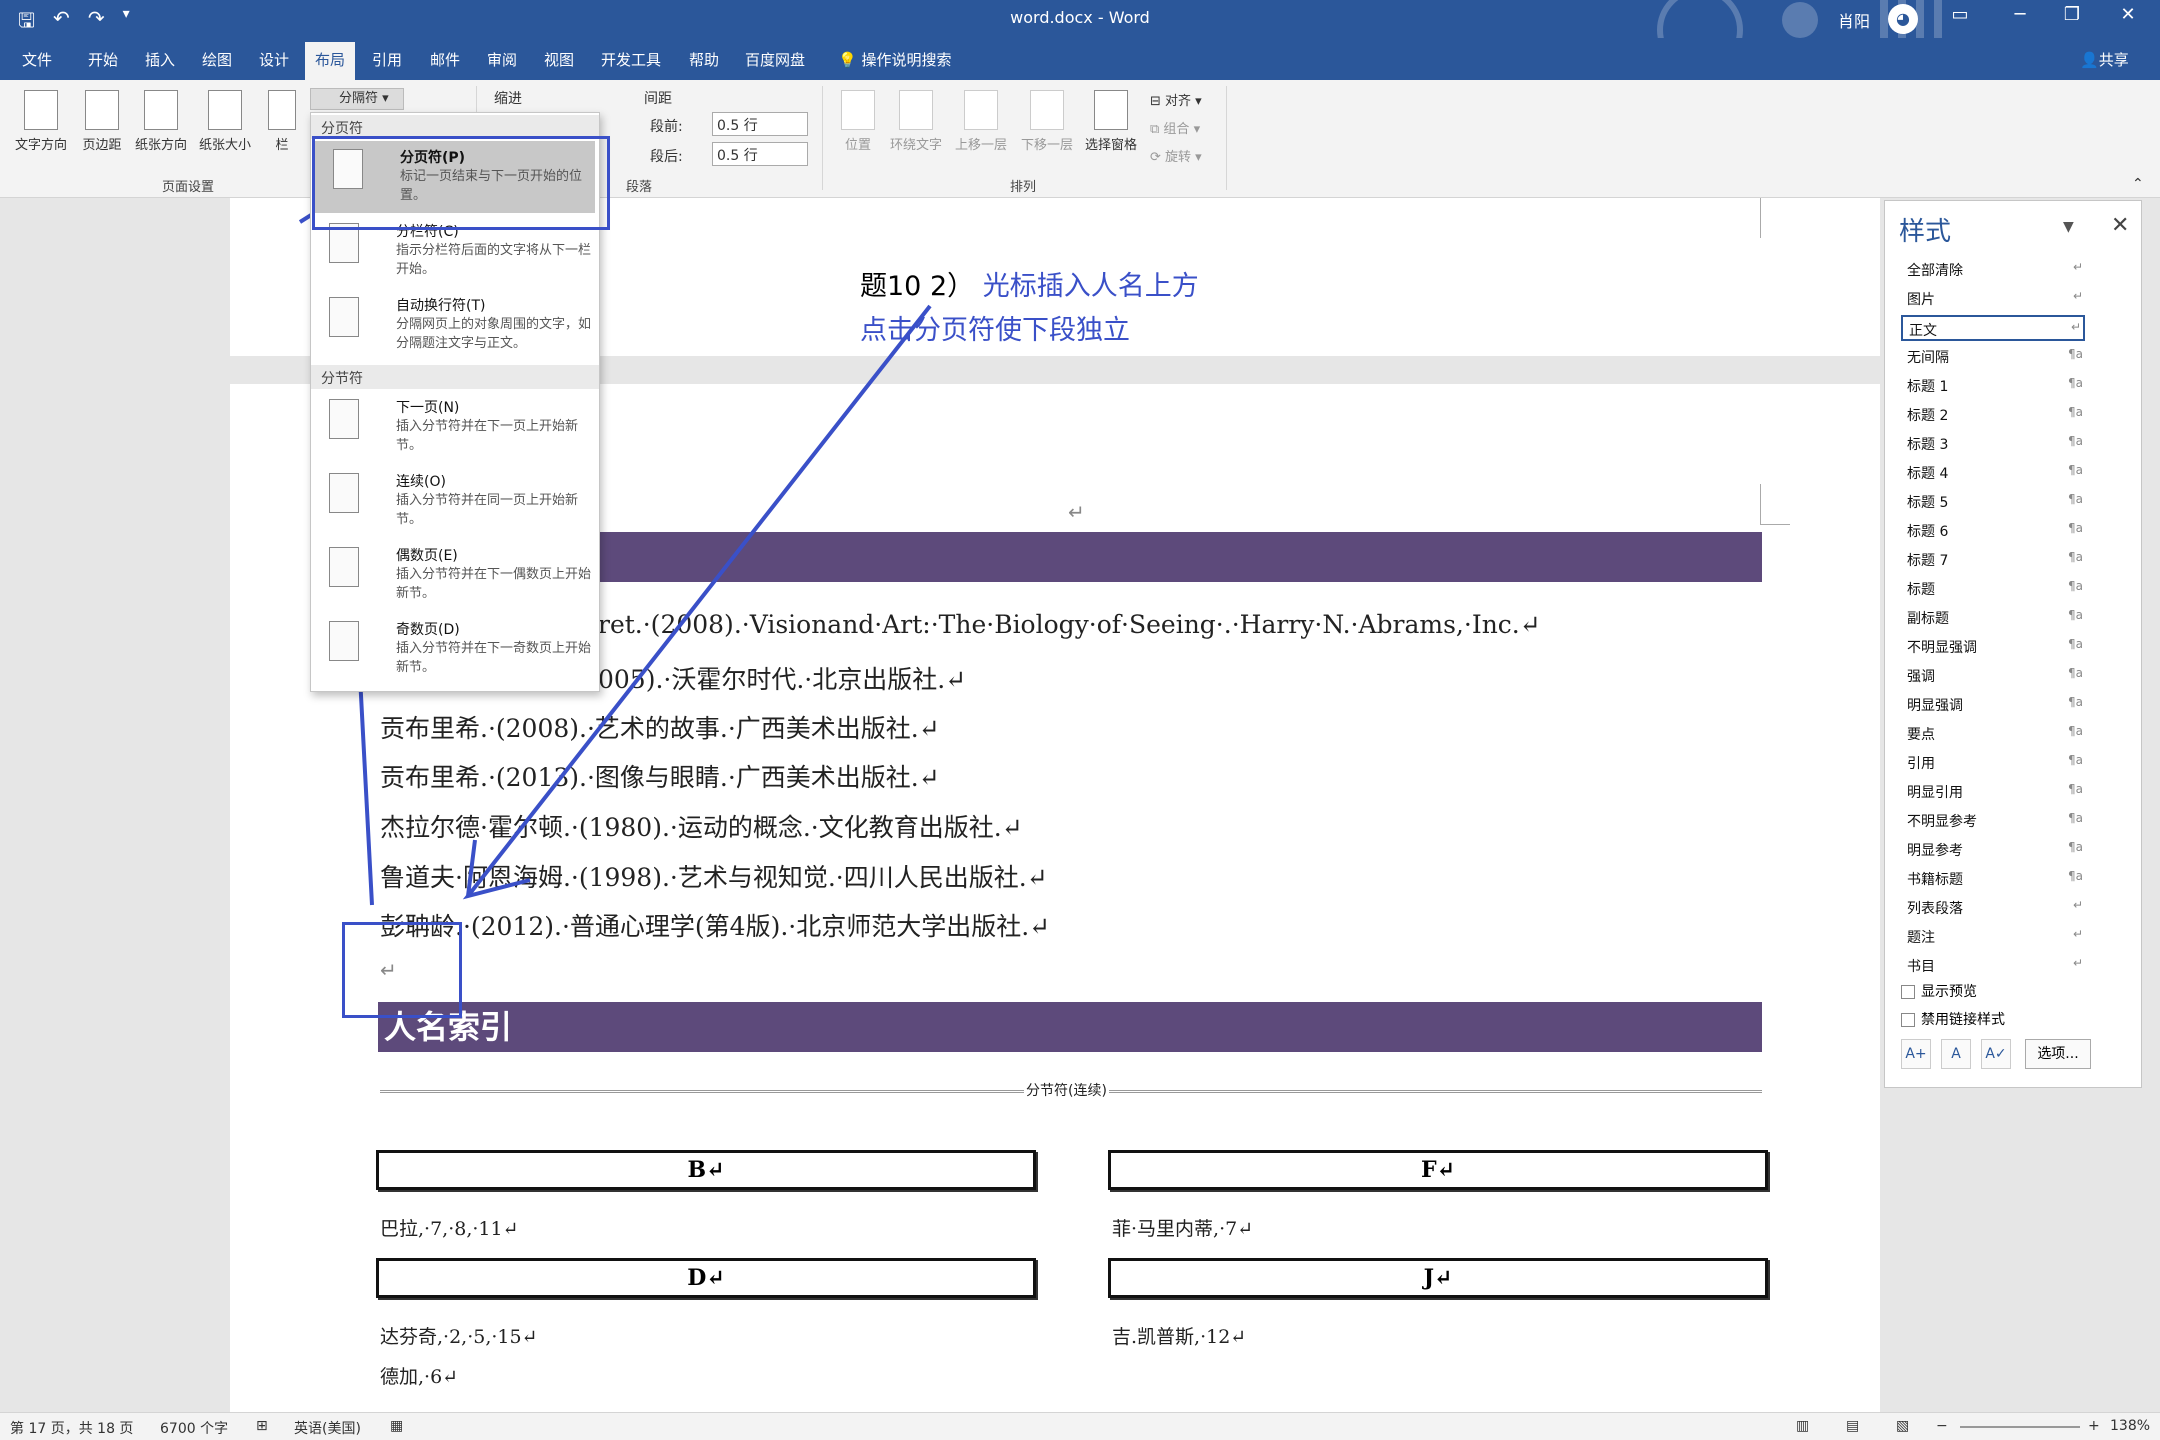 The width and height of the screenshot is (2160, 1440). Describe the element at coordinates (344, 493) in the screenshot. I see `continuous-icon` at that location.